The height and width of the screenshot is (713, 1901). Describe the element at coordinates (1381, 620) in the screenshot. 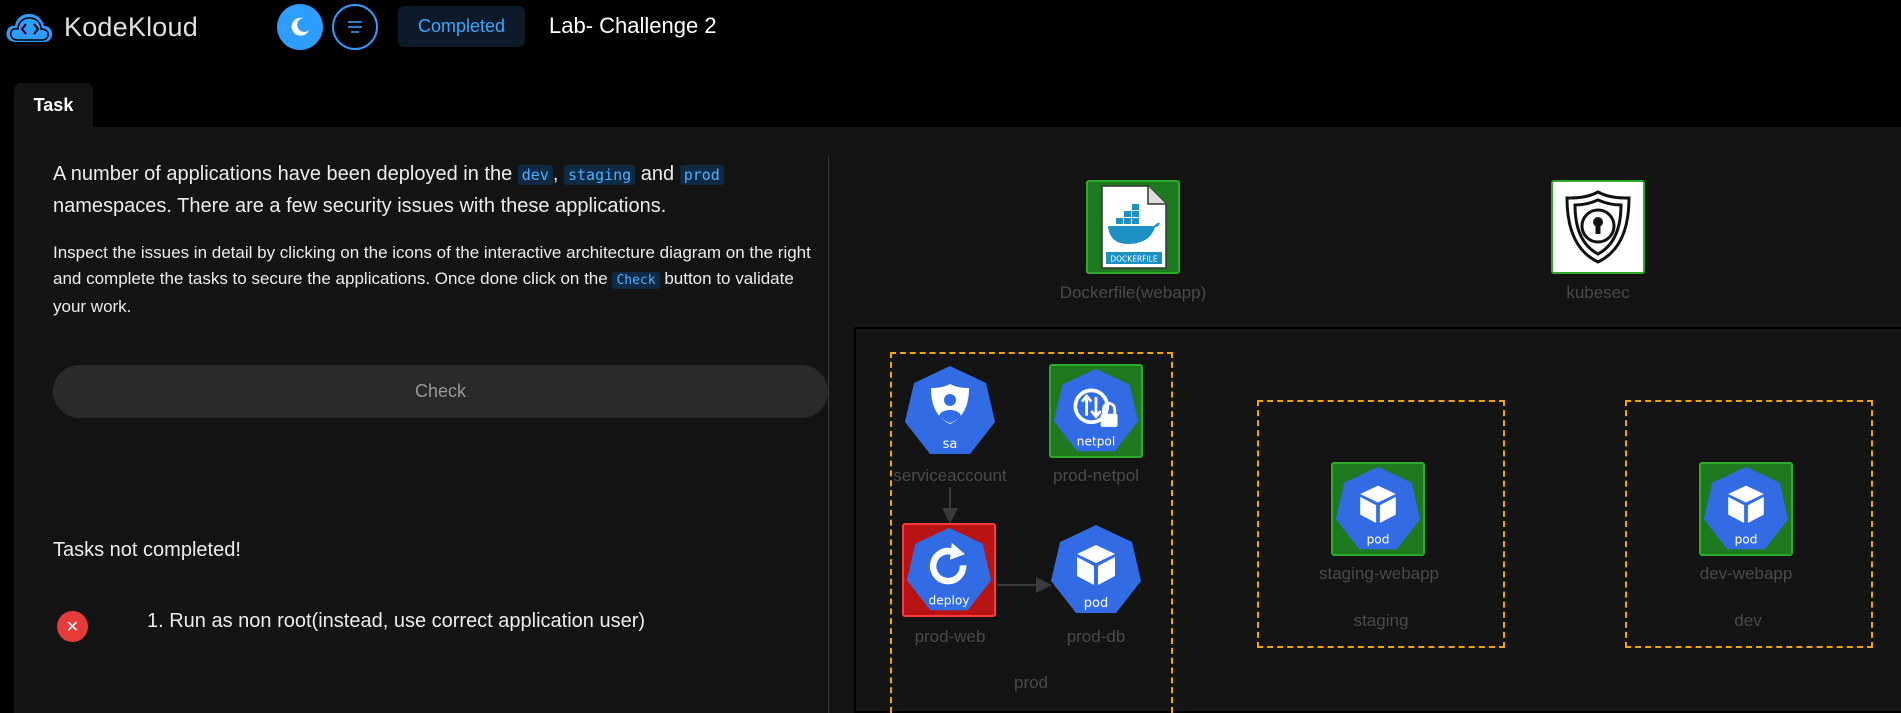

I see `namespace-staging-label: staging` at that location.